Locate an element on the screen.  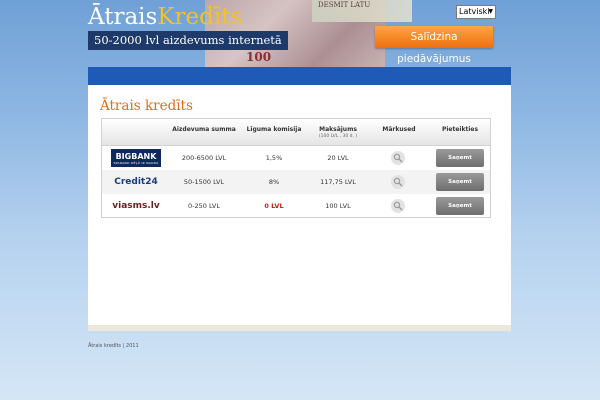
lender-tagline: SPARAND DĒĻŪ IZ NAUDA is located at coordinates (136, 162).